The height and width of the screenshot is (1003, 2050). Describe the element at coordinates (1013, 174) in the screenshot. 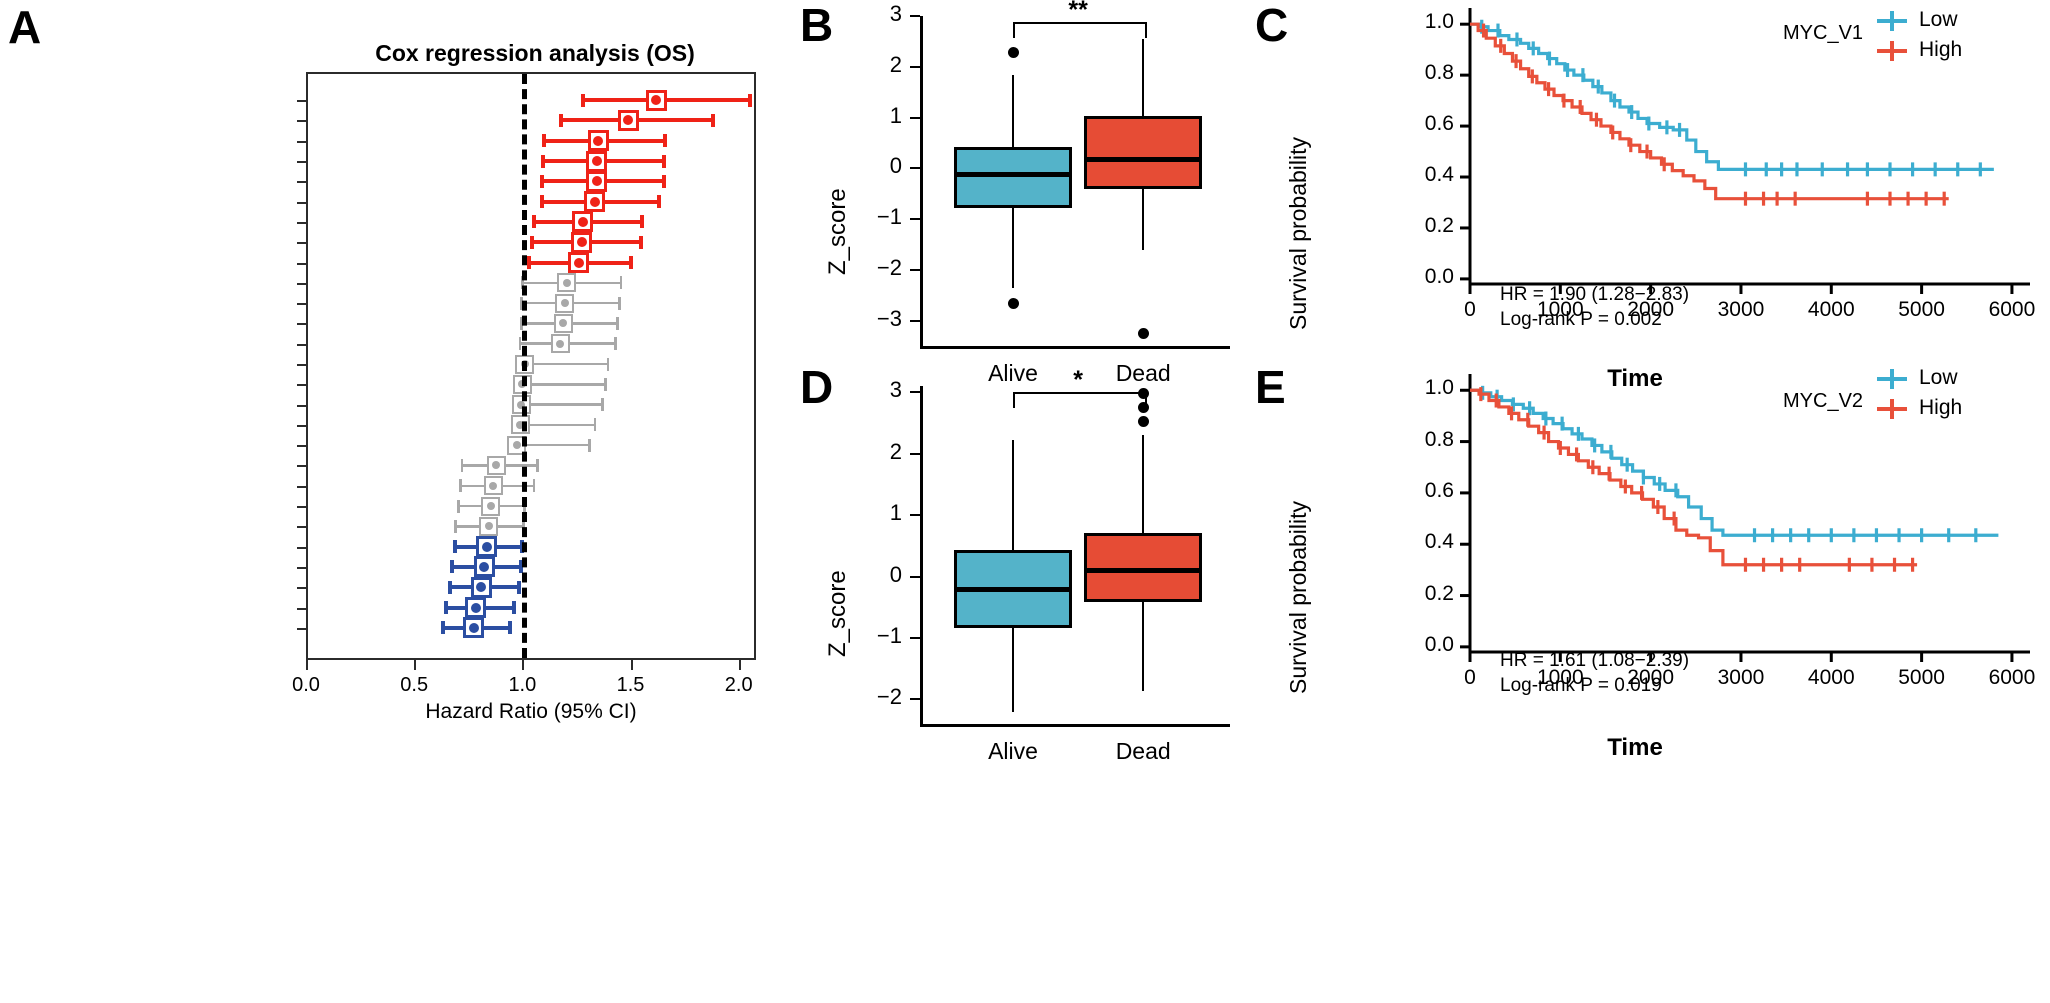

I see `panelB-median-line` at that location.